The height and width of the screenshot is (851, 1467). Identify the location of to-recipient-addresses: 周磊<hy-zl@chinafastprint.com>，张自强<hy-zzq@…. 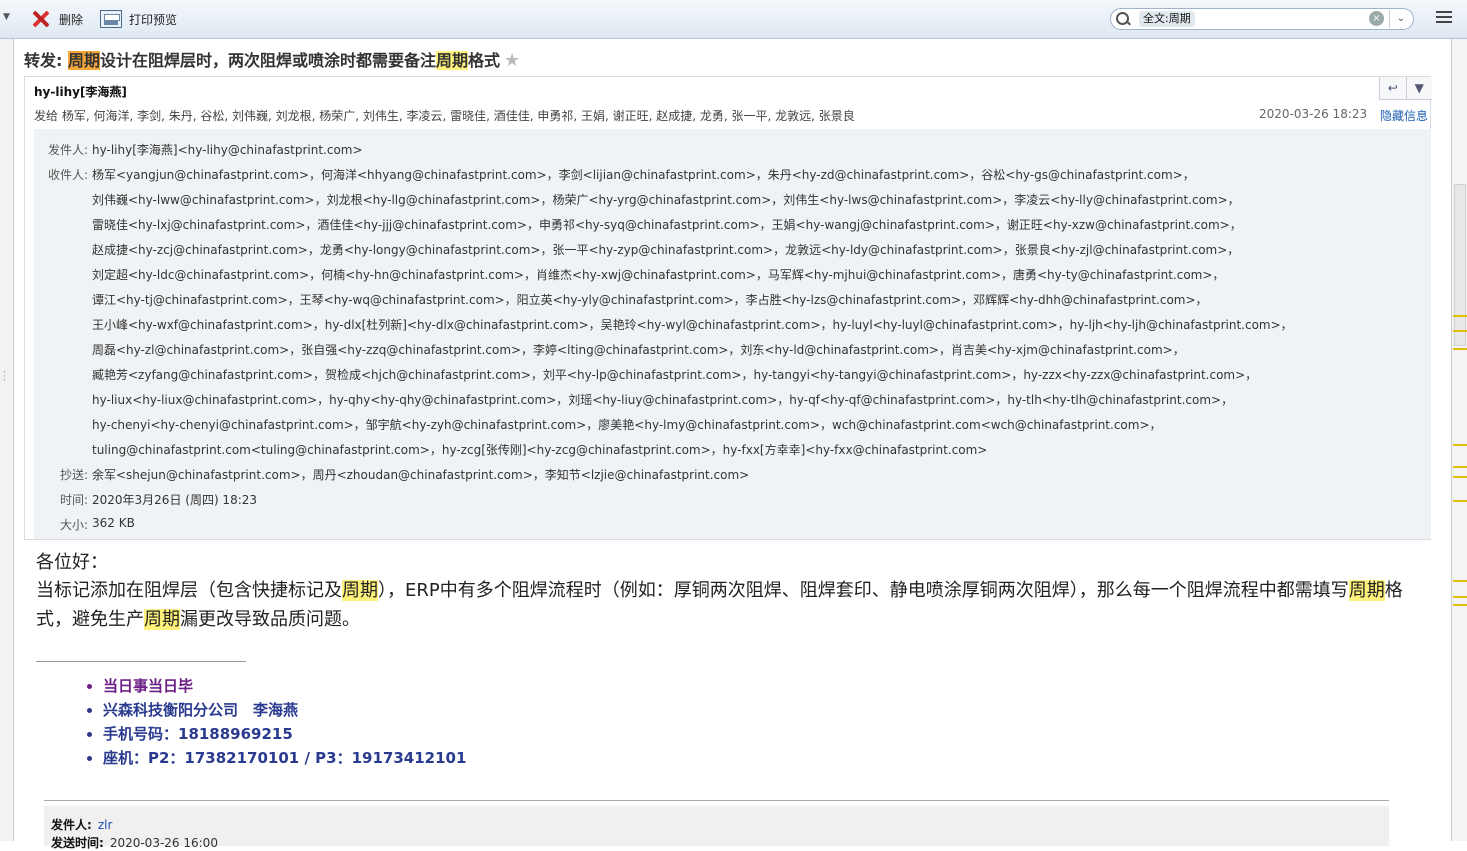
(638, 349).